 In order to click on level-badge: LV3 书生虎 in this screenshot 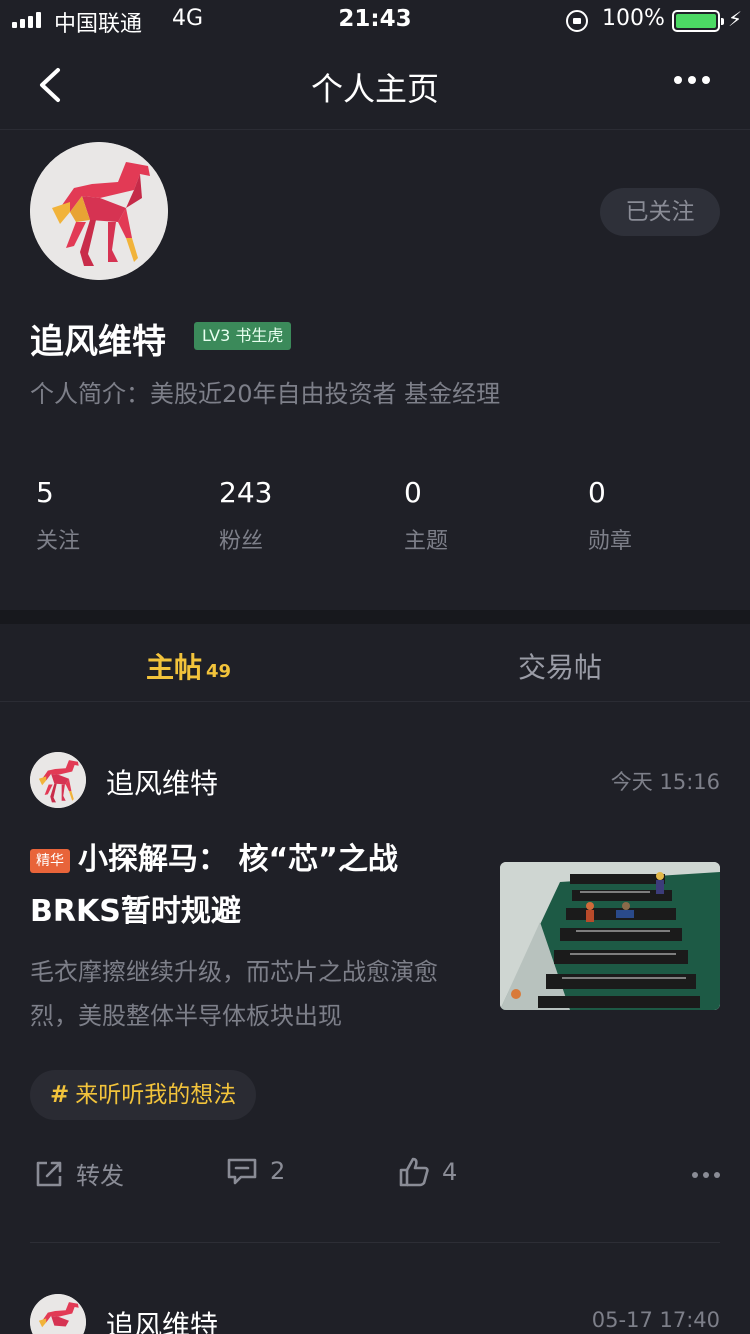, I will do `click(243, 336)`.